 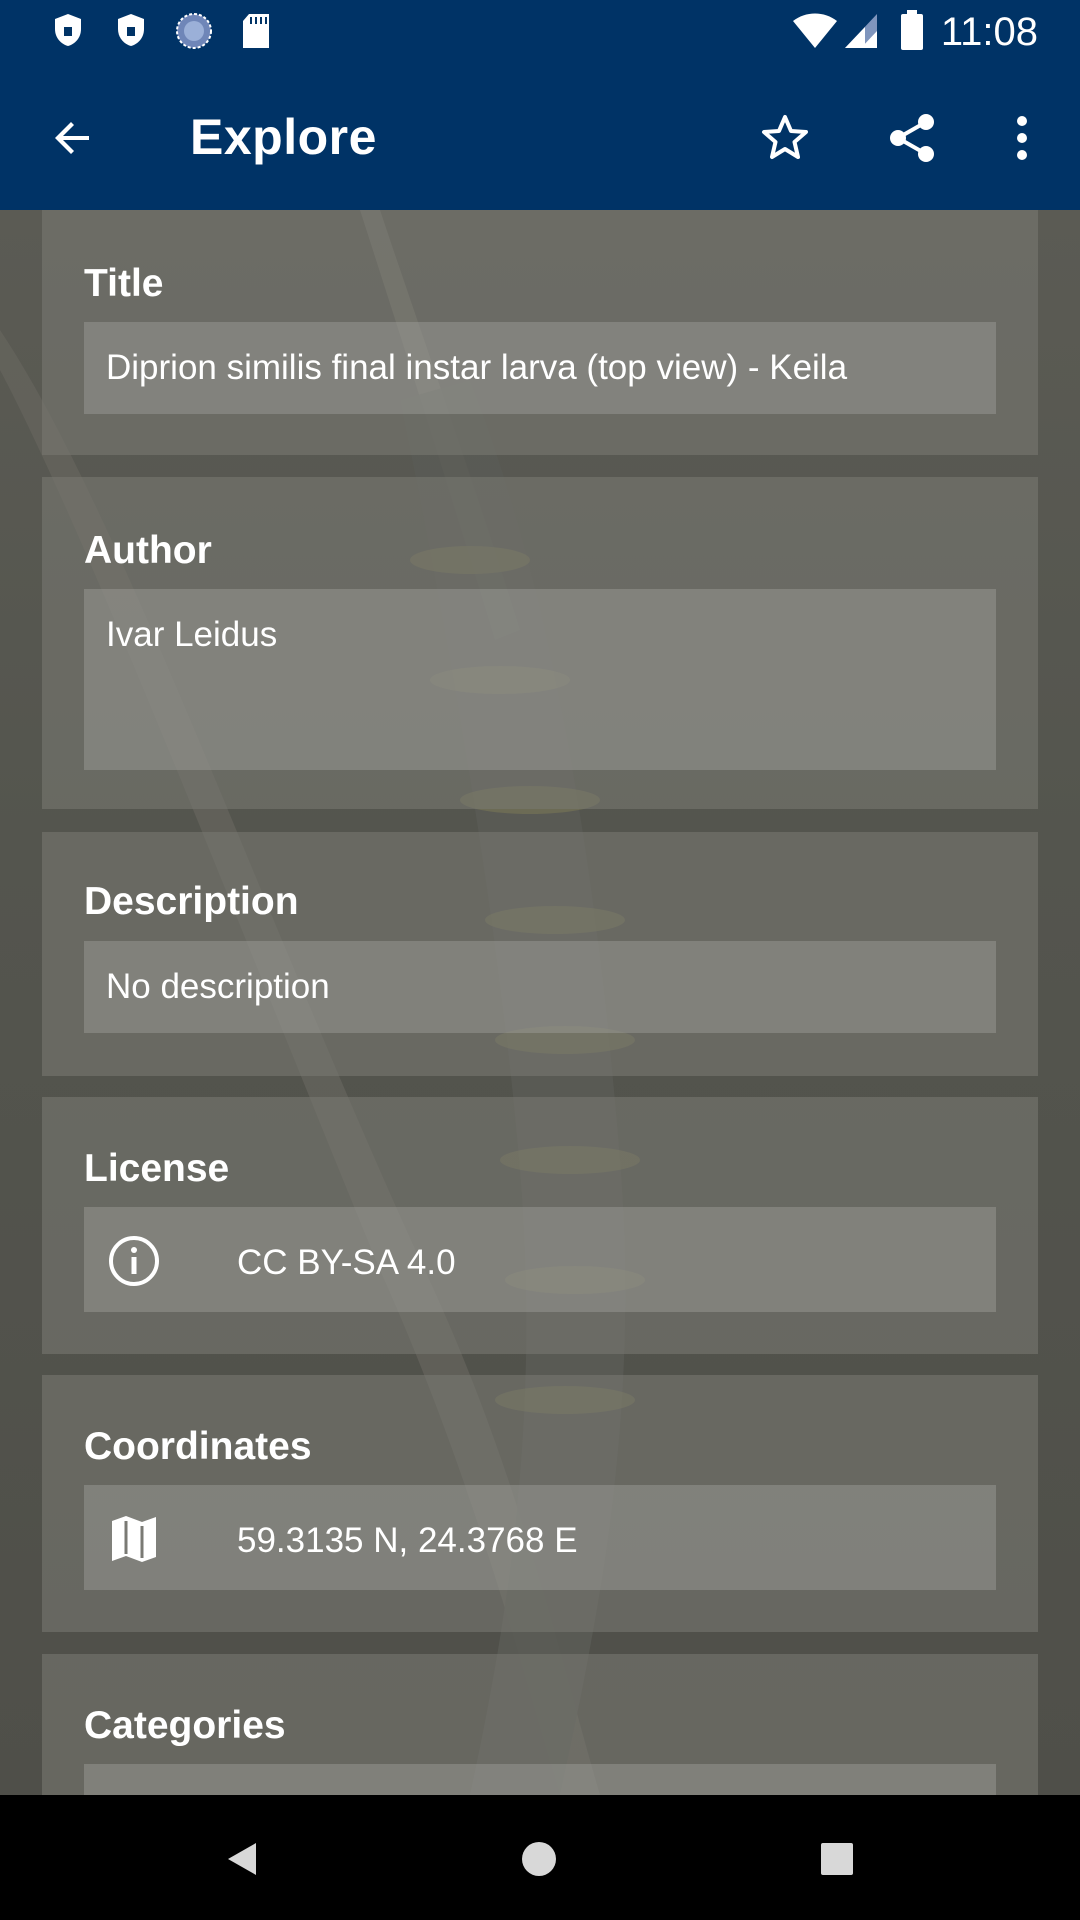 What do you see at coordinates (256, 33) in the screenshot?
I see `sd-card-icon` at bounding box center [256, 33].